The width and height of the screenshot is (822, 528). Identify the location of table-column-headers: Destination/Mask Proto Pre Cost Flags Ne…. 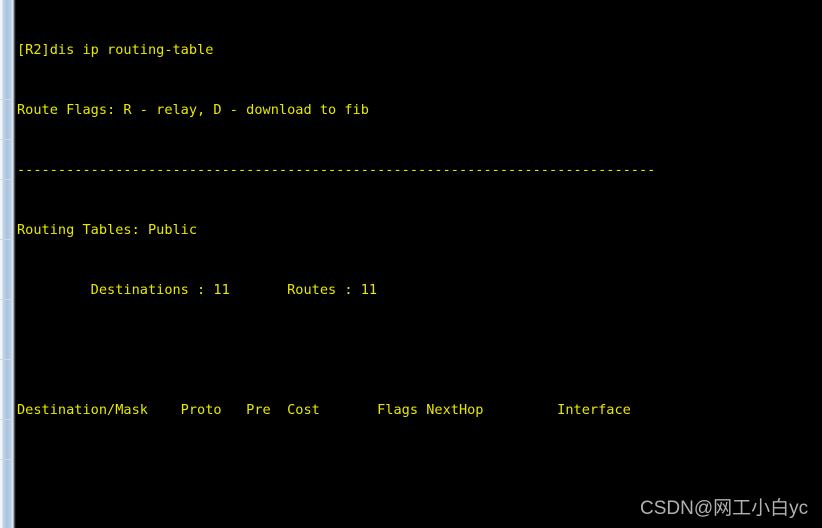
(324, 410).